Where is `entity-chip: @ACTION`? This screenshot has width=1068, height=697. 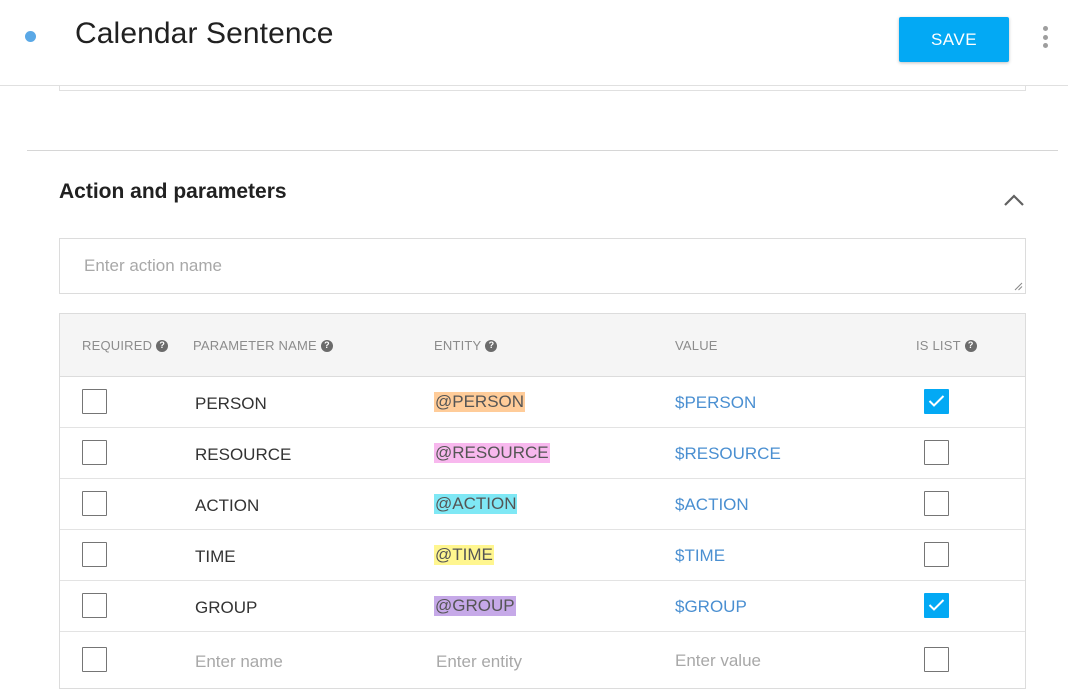 entity-chip: @ACTION is located at coordinates (476, 504).